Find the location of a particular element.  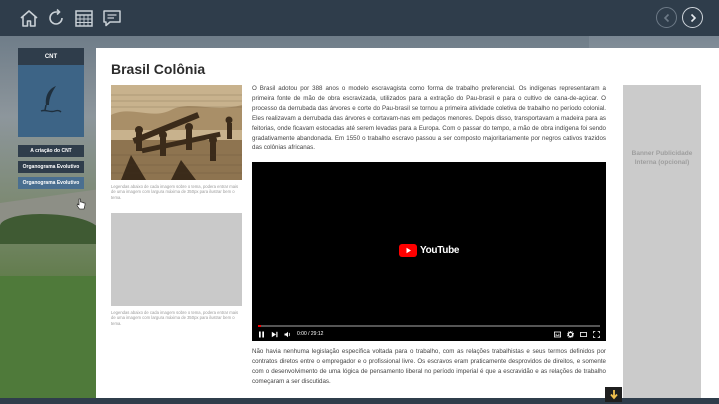

page-title: Brasil Colônia is located at coordinates (158, 69).